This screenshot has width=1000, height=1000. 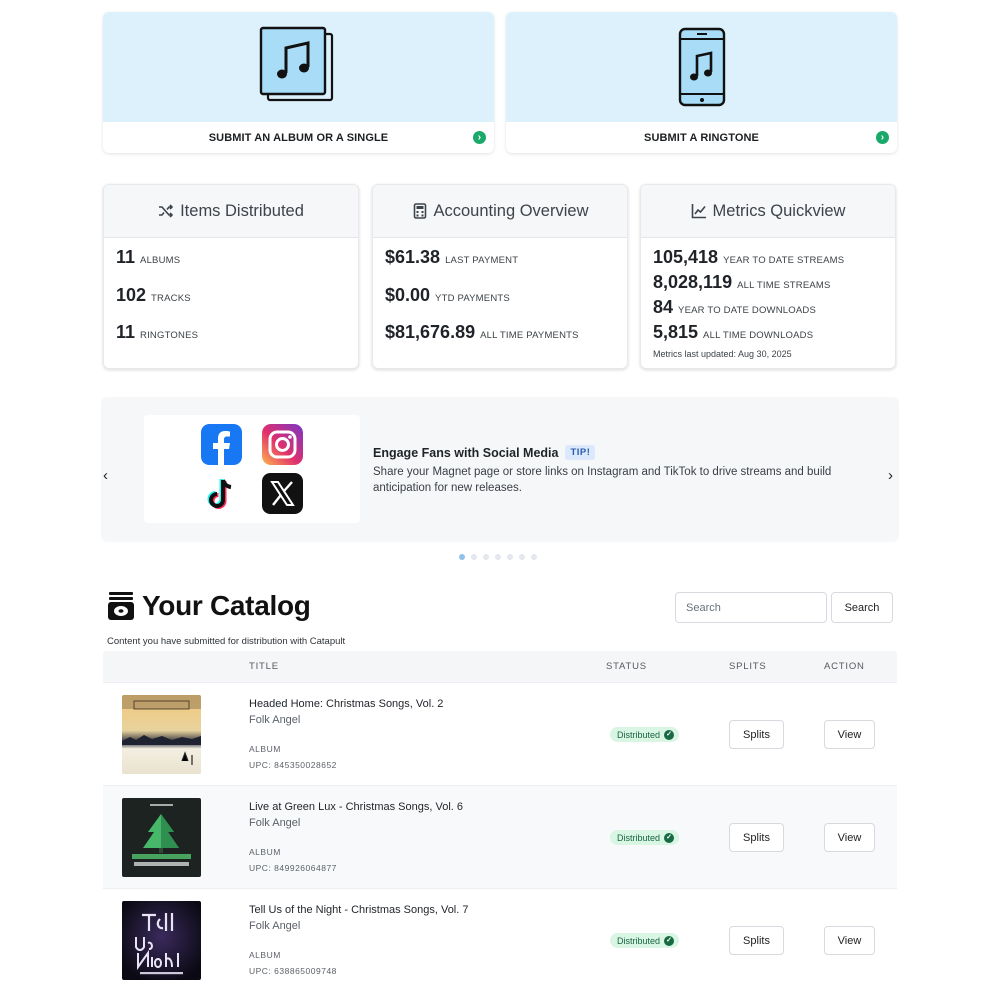 I want to click on stat-unit: YTD PAYMENTS, so click(x=472, y=298).